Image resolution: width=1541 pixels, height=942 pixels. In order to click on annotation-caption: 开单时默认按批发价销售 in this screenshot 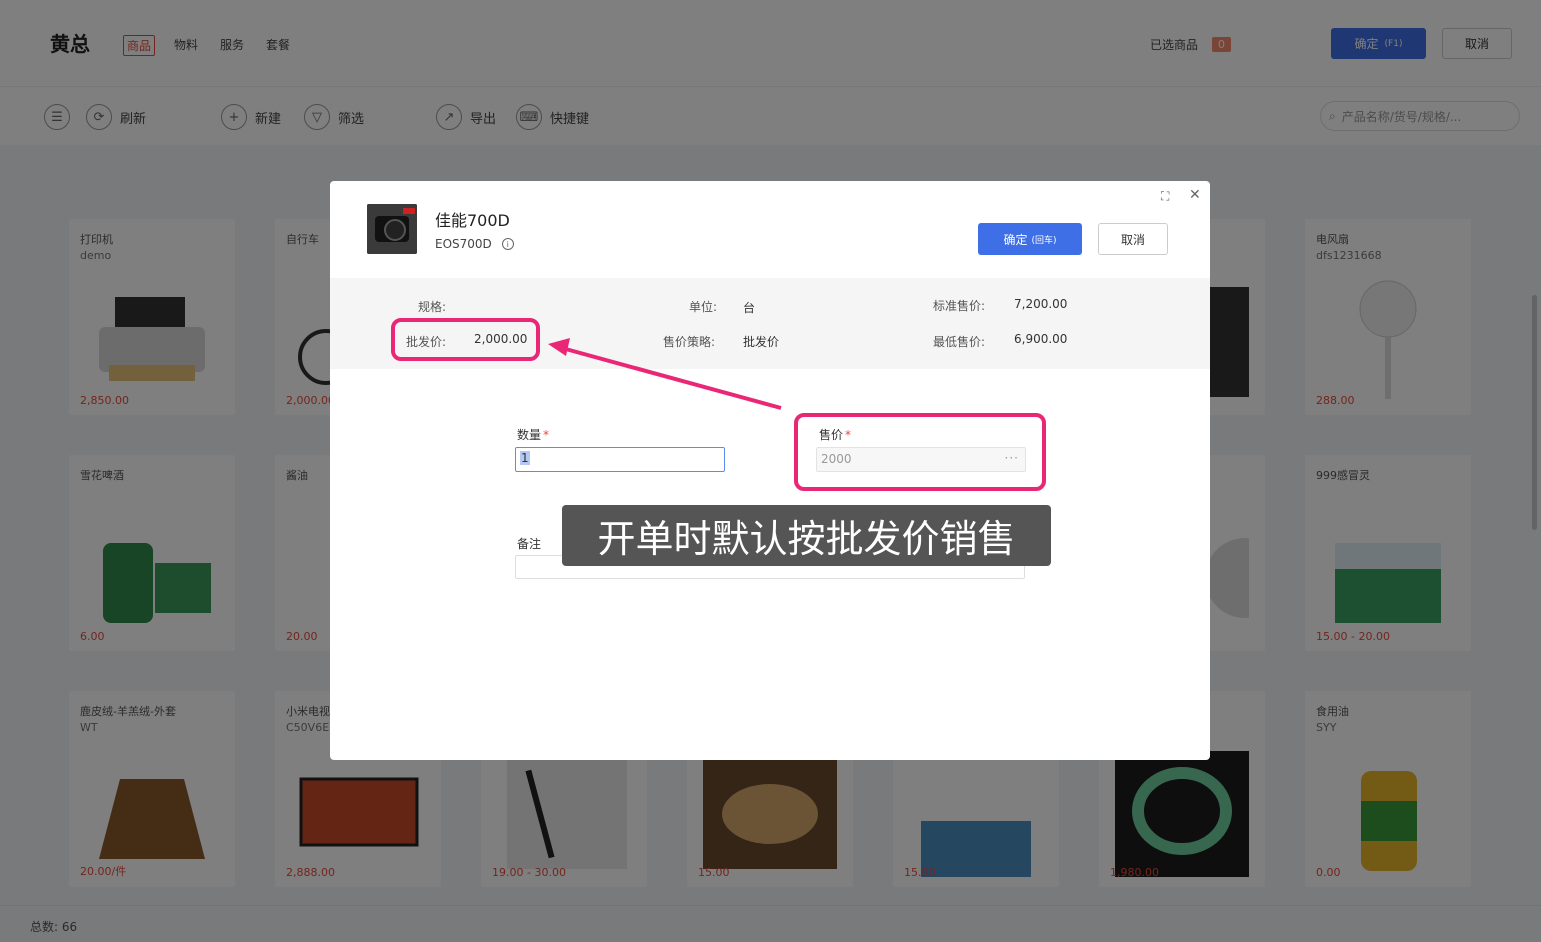, I will do `click(806, 535)`.